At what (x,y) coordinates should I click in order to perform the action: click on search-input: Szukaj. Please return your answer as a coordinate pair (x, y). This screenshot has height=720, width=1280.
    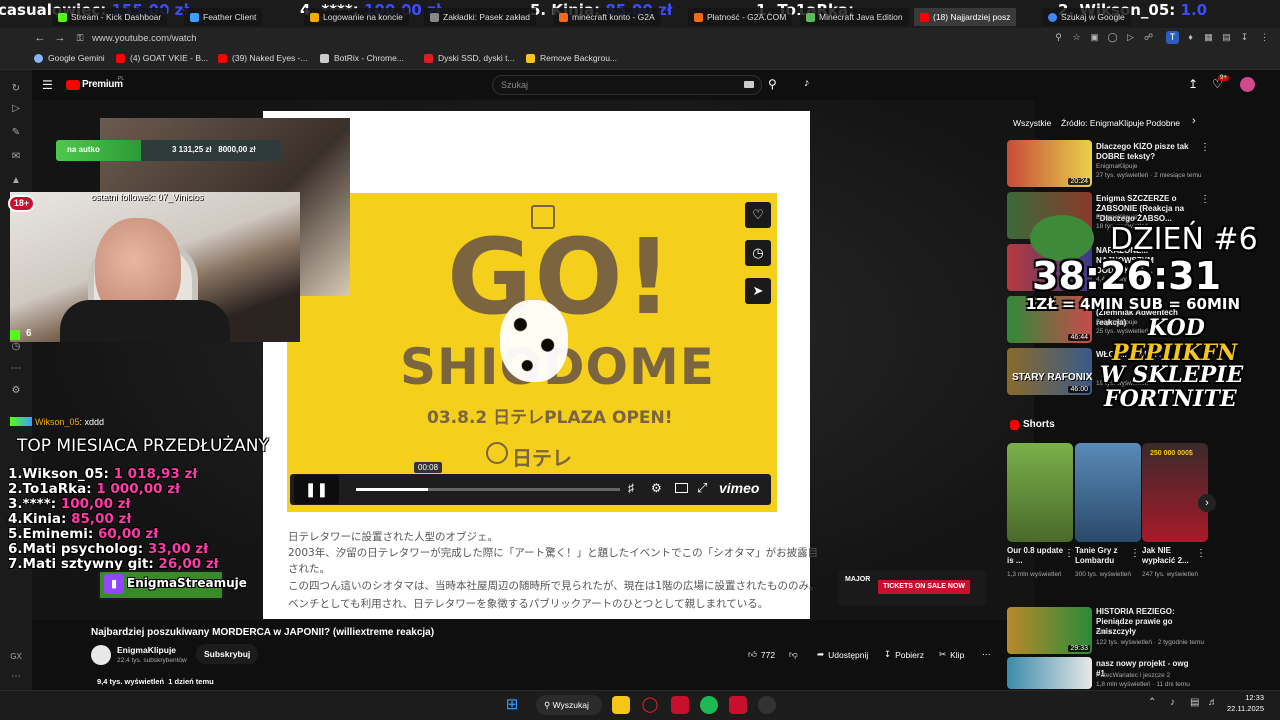
    Looking at the image, I should click on (627, 85).